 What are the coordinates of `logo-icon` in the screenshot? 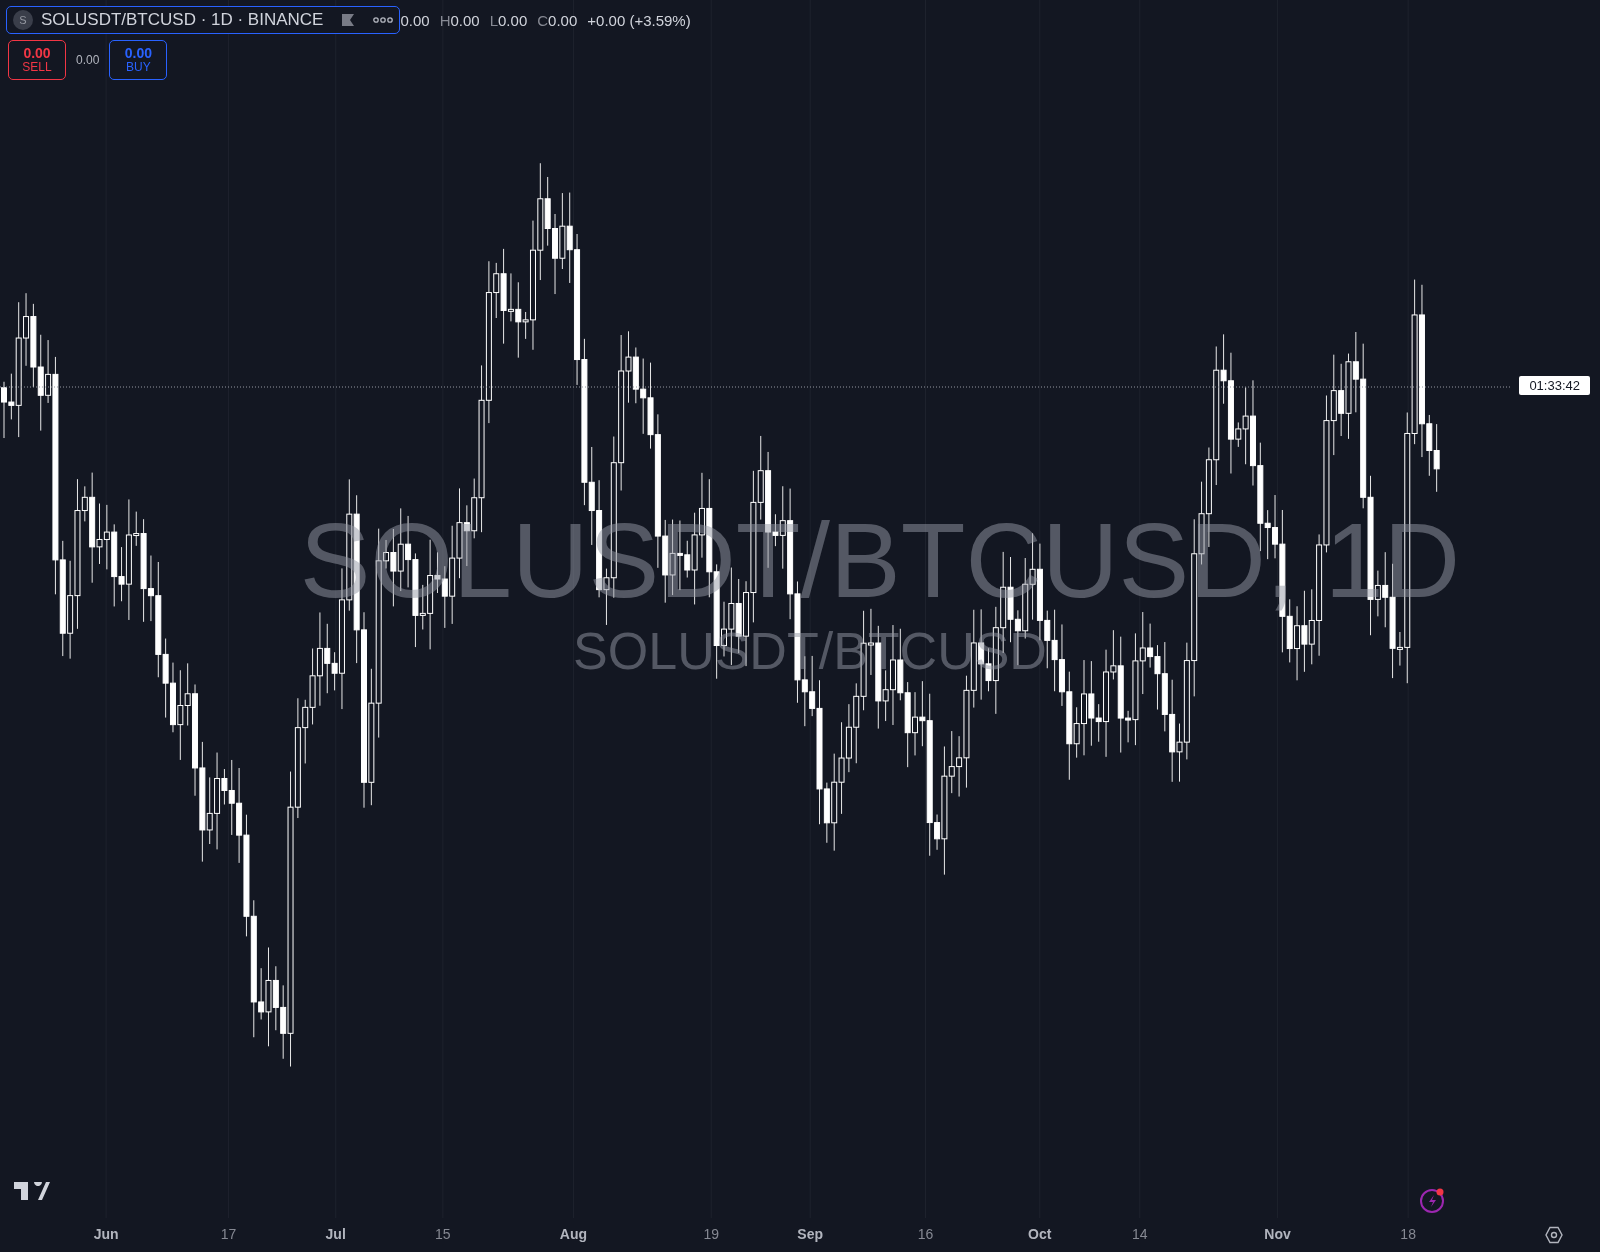 It's located at (32, 1191).